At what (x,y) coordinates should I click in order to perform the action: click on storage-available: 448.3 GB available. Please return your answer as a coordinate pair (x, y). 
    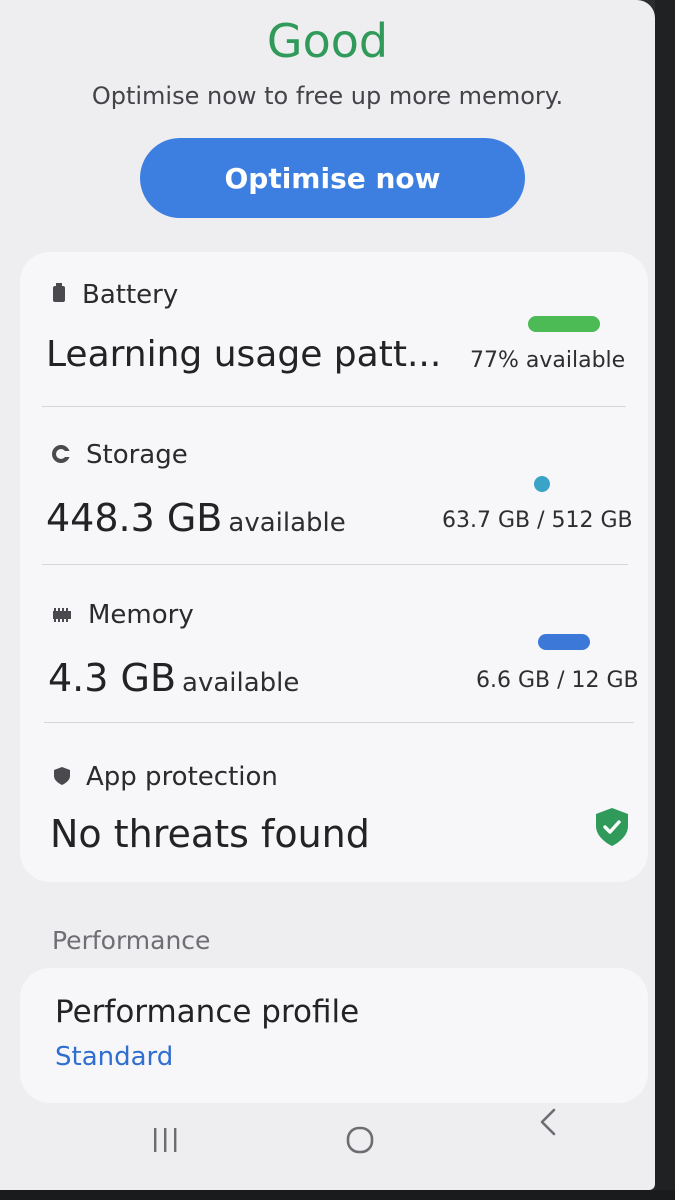
    Looking at the image, I should click on (196, 518).